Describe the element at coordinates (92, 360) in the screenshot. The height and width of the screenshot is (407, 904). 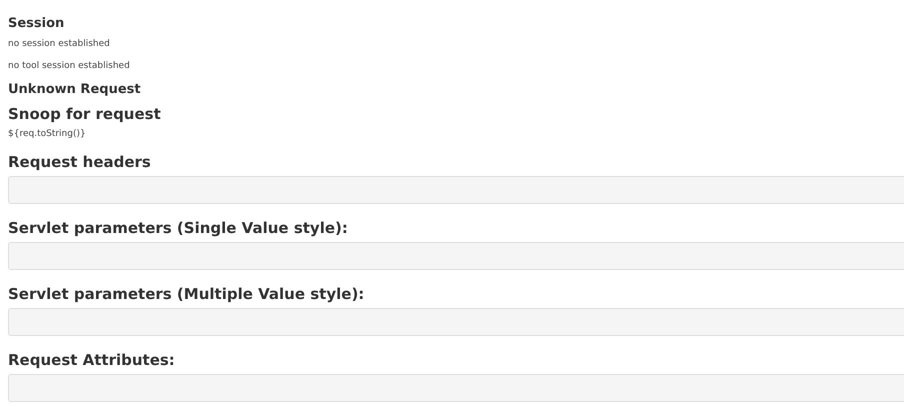
I see `section-heading: Request Attributes:` at that location.